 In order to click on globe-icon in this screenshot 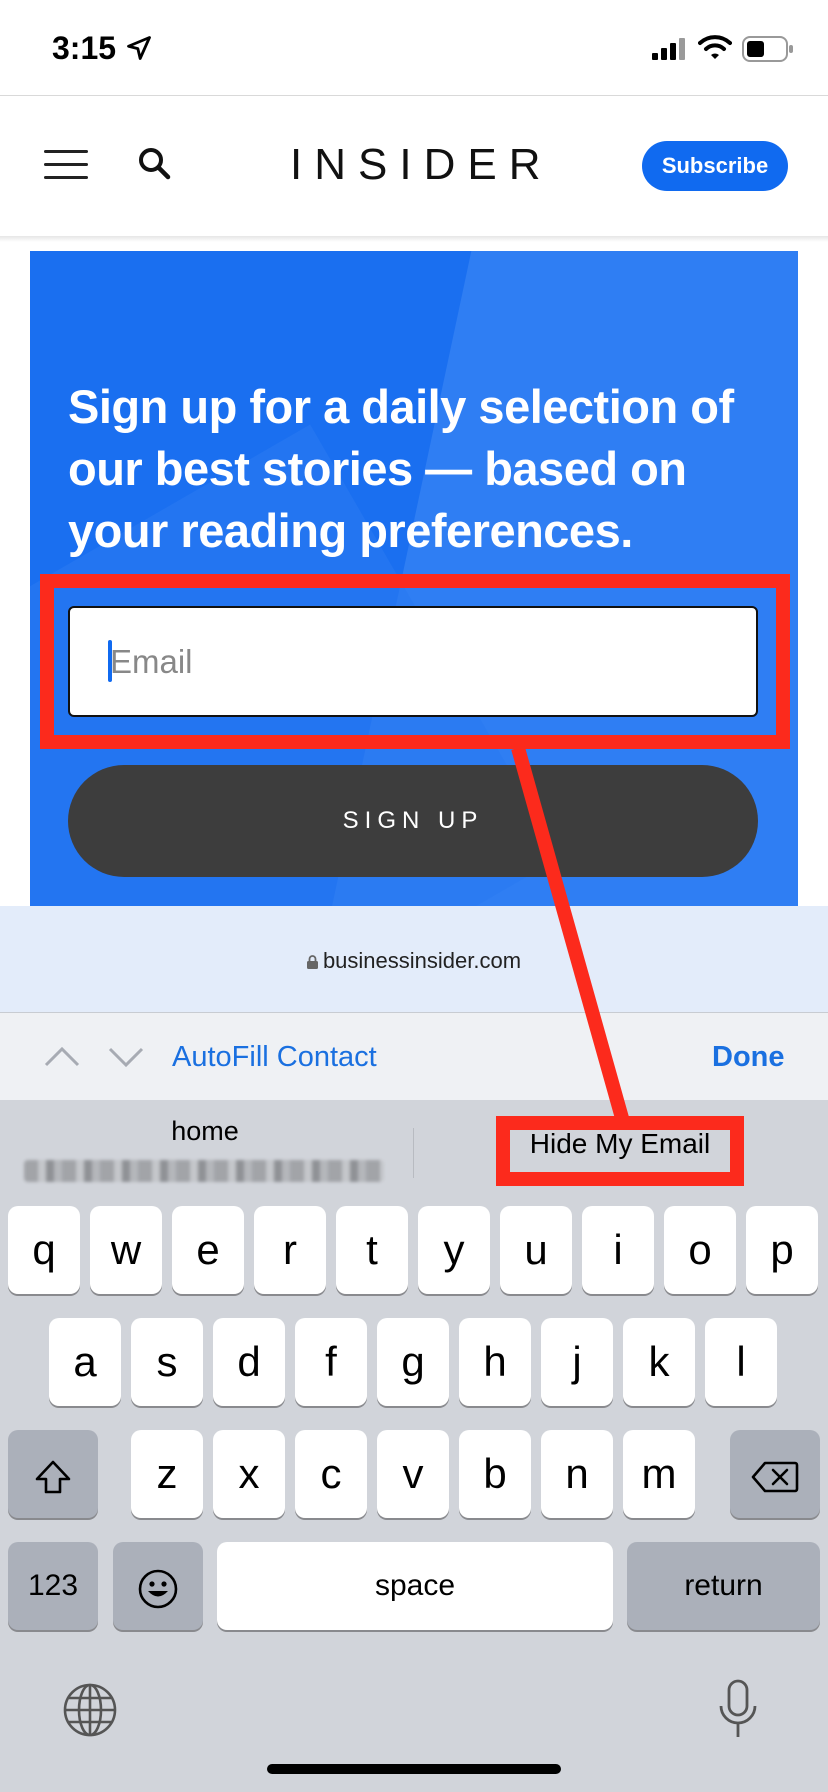, I will do `click(90, 1710)`.